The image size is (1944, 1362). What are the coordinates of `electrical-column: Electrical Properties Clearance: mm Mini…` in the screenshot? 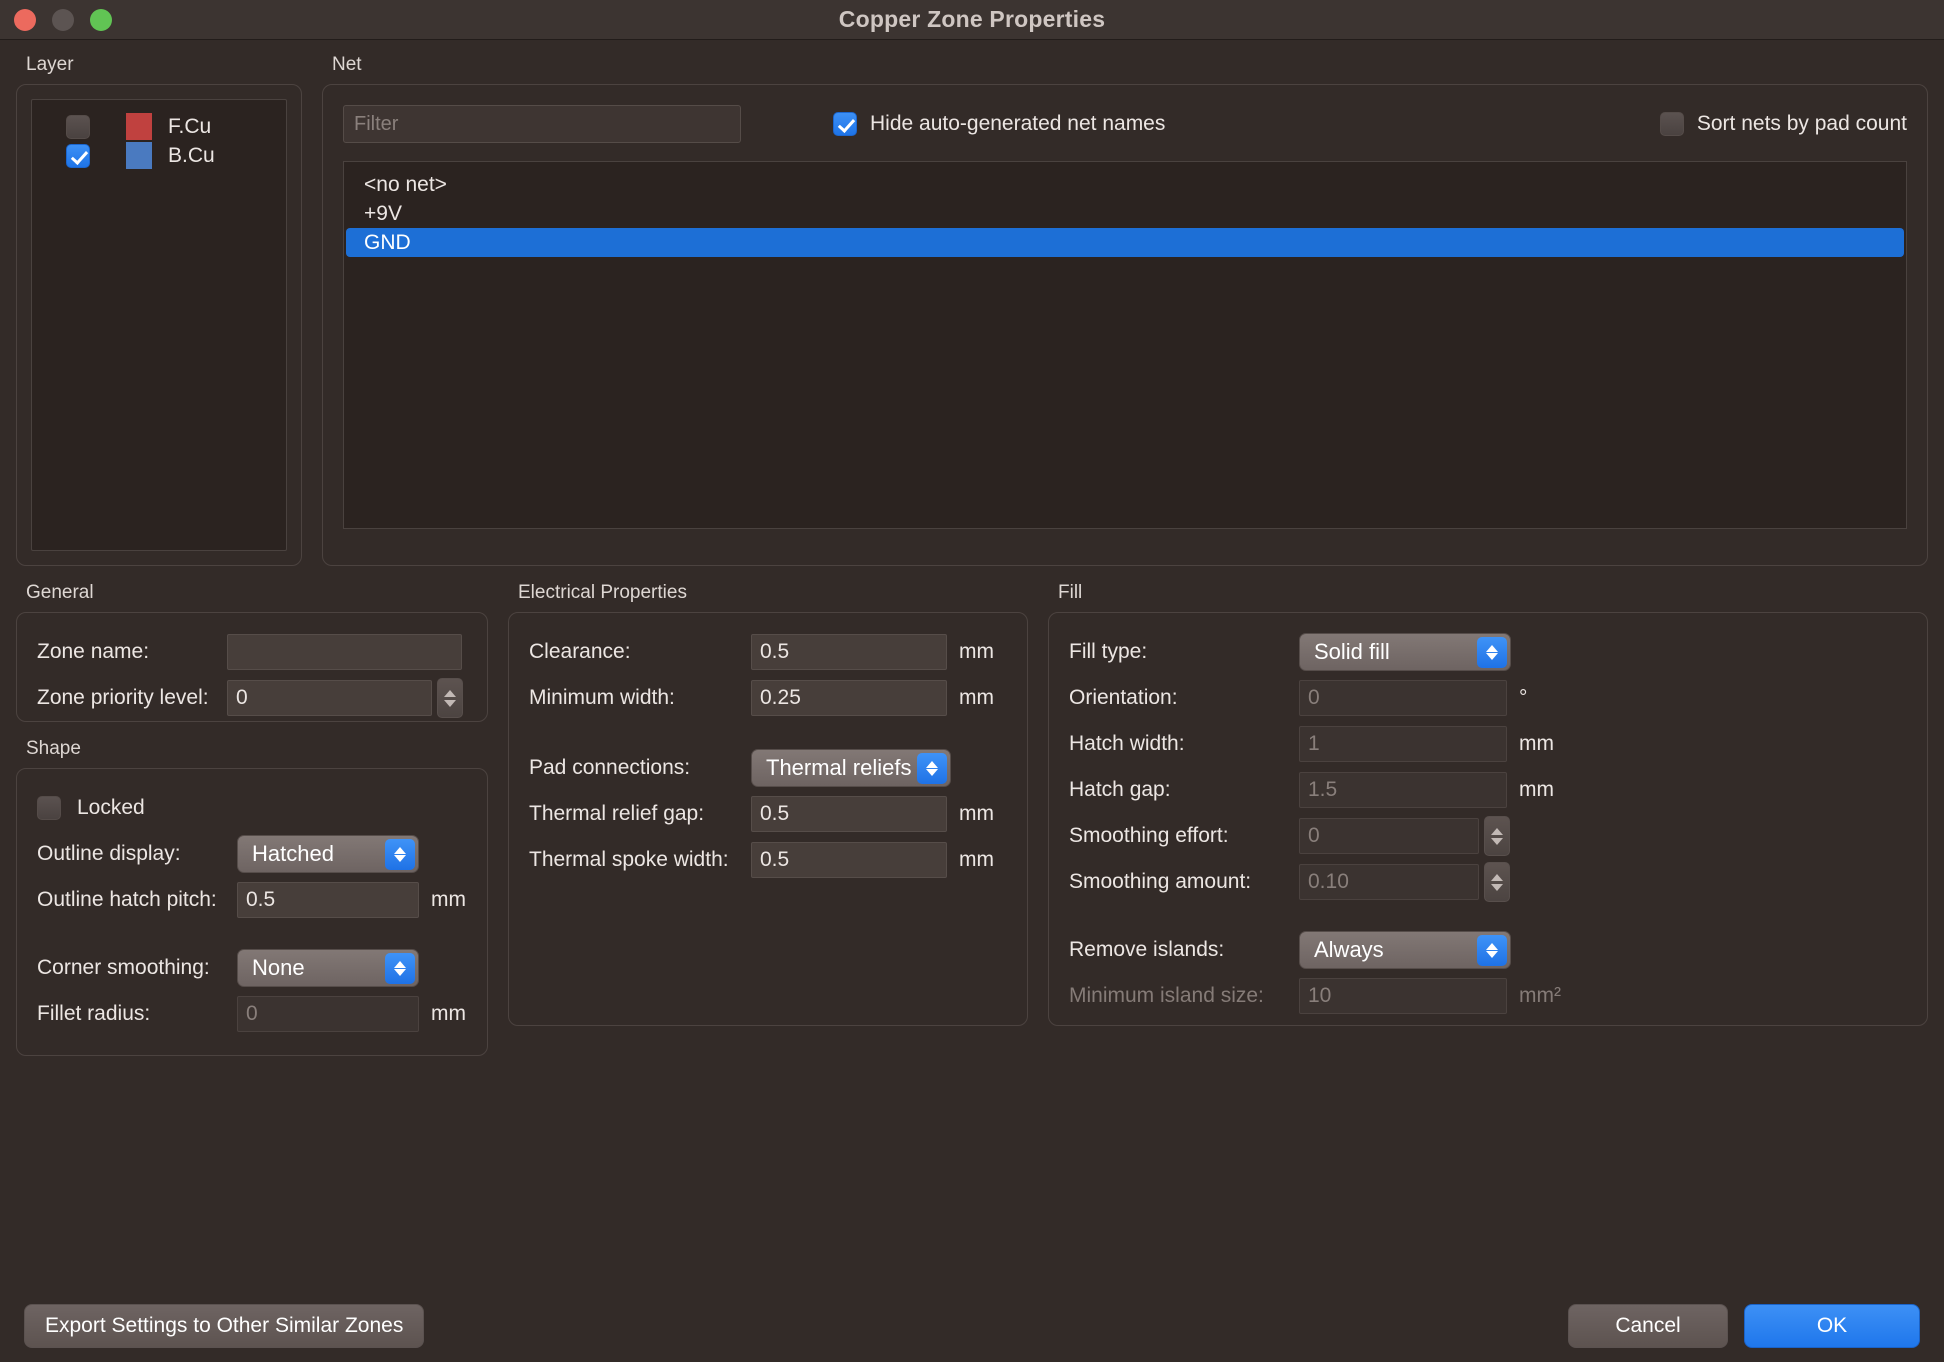 It's located at (768, 819).